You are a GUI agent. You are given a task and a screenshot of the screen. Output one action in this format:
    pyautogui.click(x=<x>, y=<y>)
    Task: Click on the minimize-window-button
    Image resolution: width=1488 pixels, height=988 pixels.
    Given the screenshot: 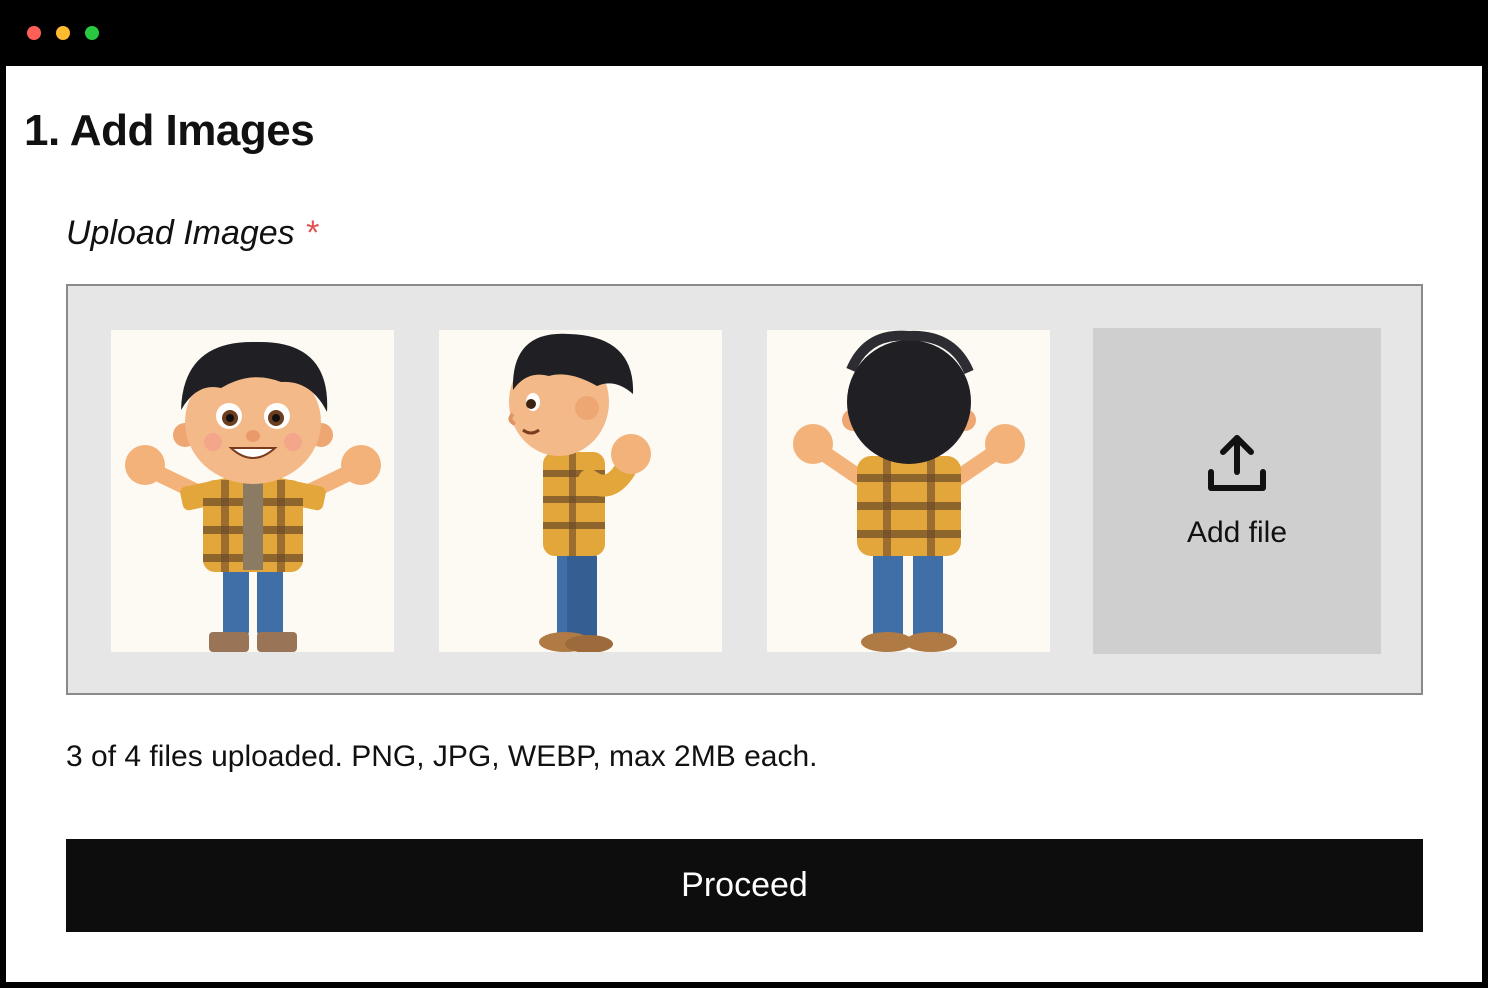 What is the action you would take?
    pyautogui.click(x=63, y=33)
    